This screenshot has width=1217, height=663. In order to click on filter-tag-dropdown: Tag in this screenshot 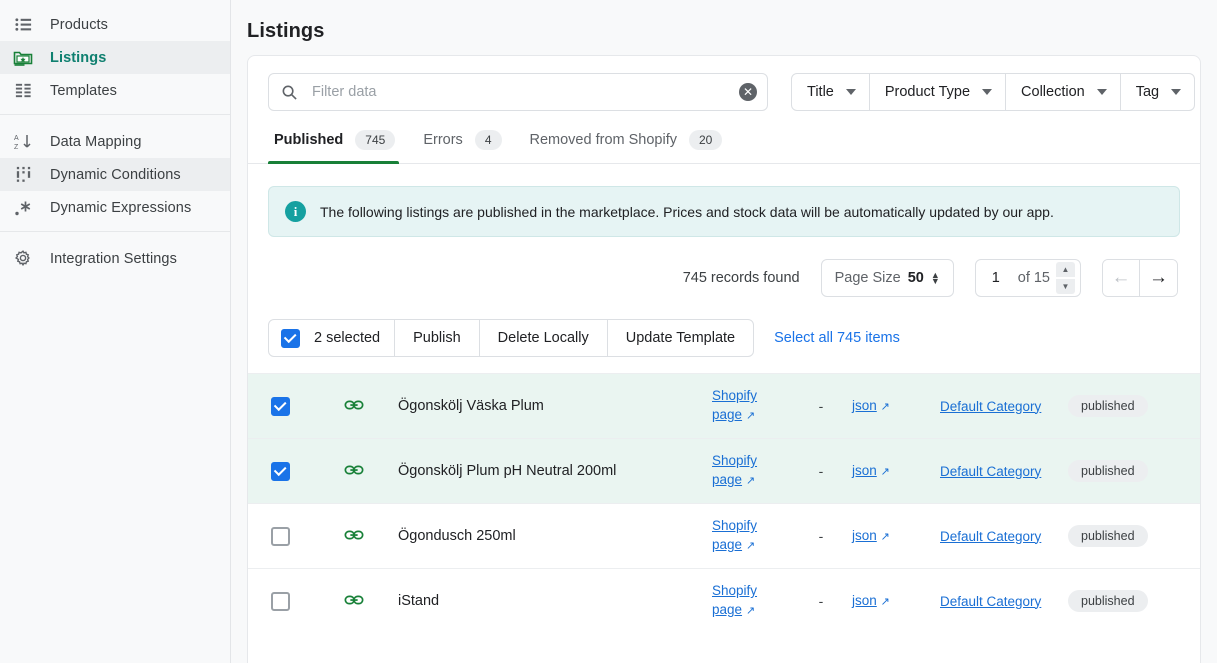, I will do `click(1158, 92)`.